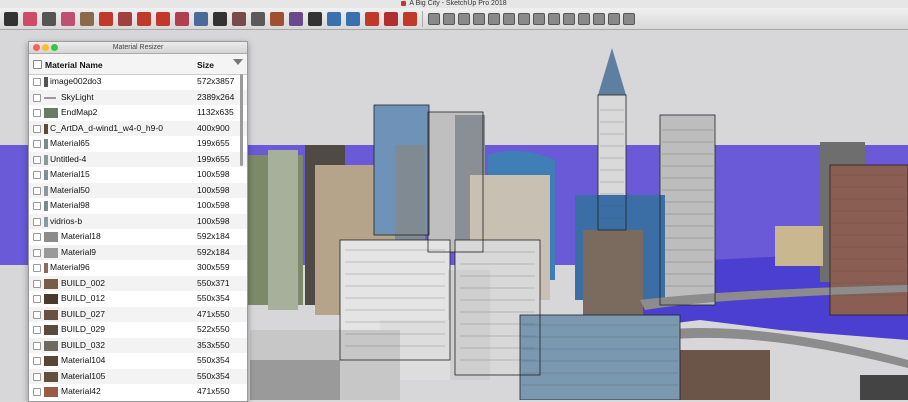 Image resolution: width=908 pixels, height=402 pixels. I want to click on main-toolbar, so click(454, 19).